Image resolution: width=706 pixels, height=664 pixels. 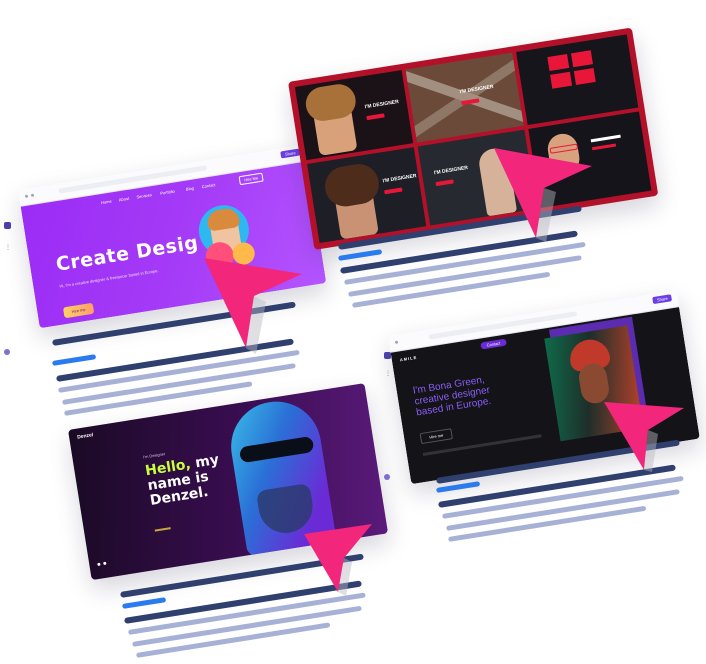 I want to click on brand-logo: Denzel, so click(x=85, y=436).